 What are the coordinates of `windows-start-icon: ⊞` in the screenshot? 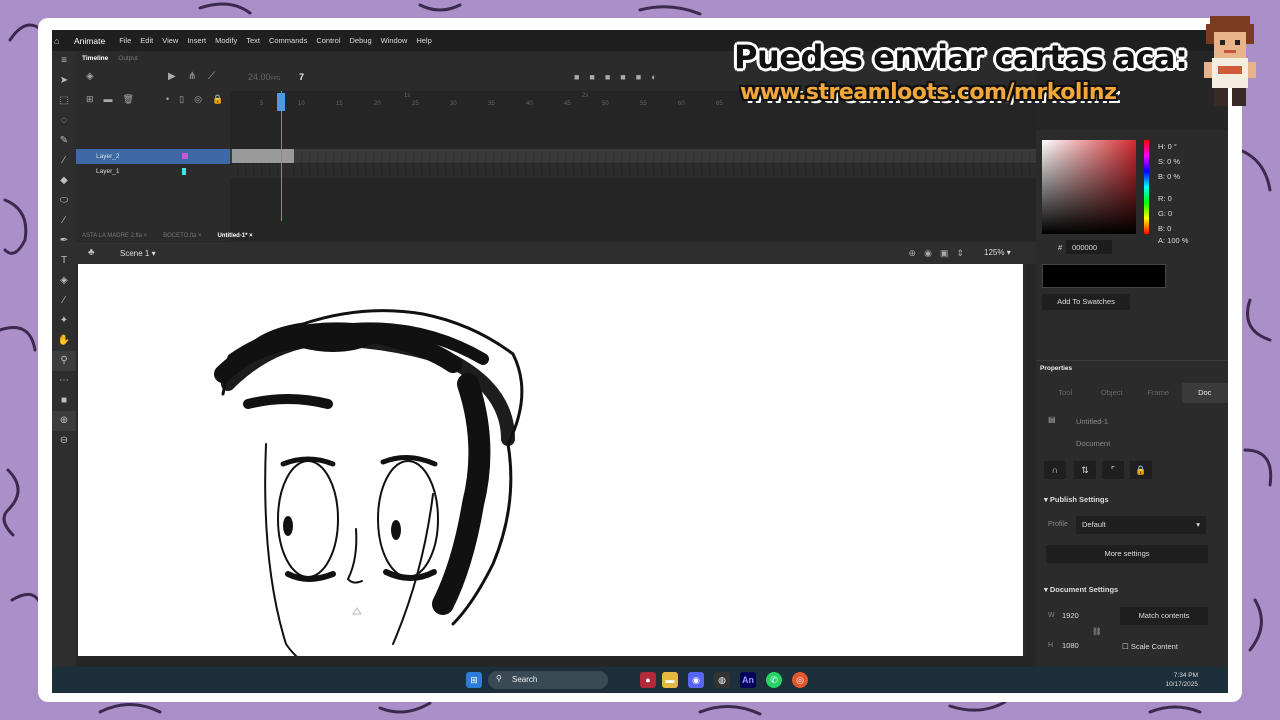 It's located at (474, 680).